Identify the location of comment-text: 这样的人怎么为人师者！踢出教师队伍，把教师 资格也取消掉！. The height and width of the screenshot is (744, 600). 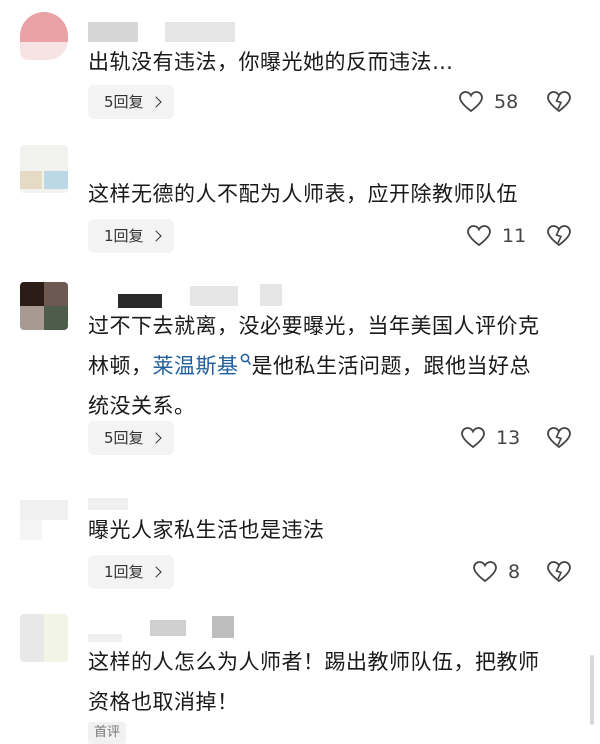
(314, 682).